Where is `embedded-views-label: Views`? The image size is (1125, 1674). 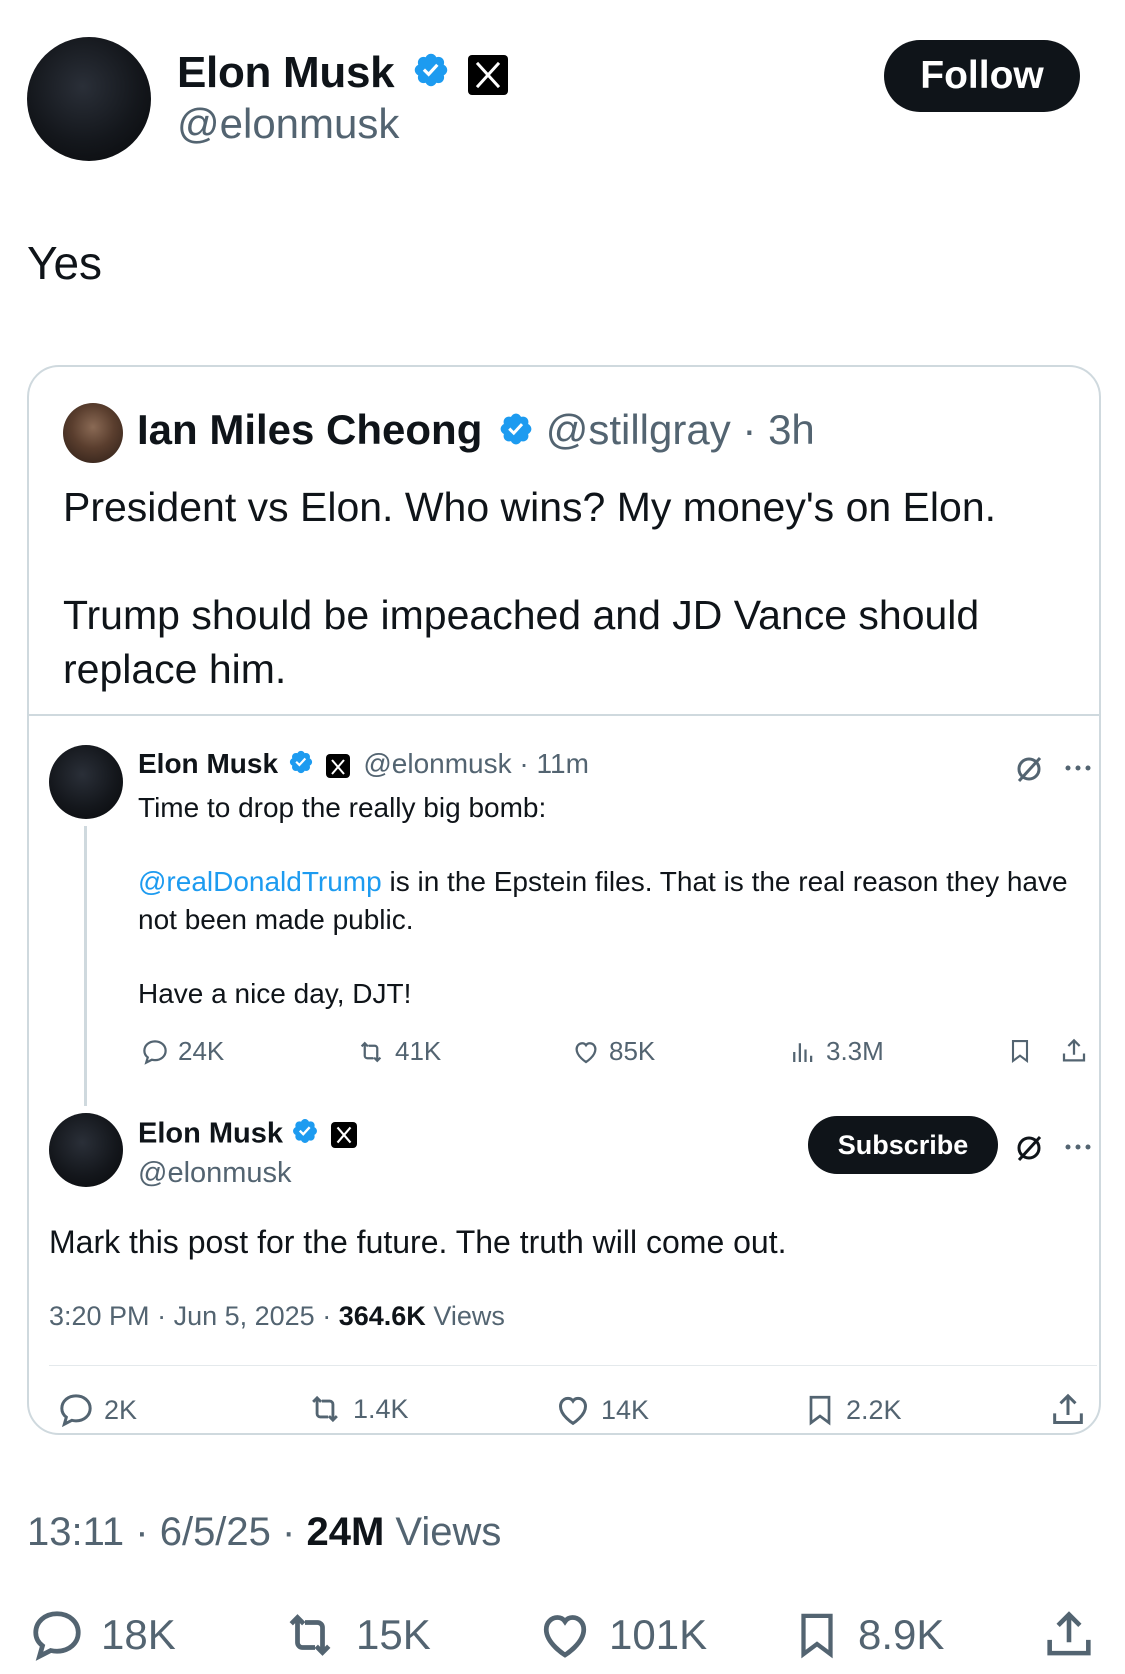
embedded-views-label: Views is located at coordinates (469, 1316).